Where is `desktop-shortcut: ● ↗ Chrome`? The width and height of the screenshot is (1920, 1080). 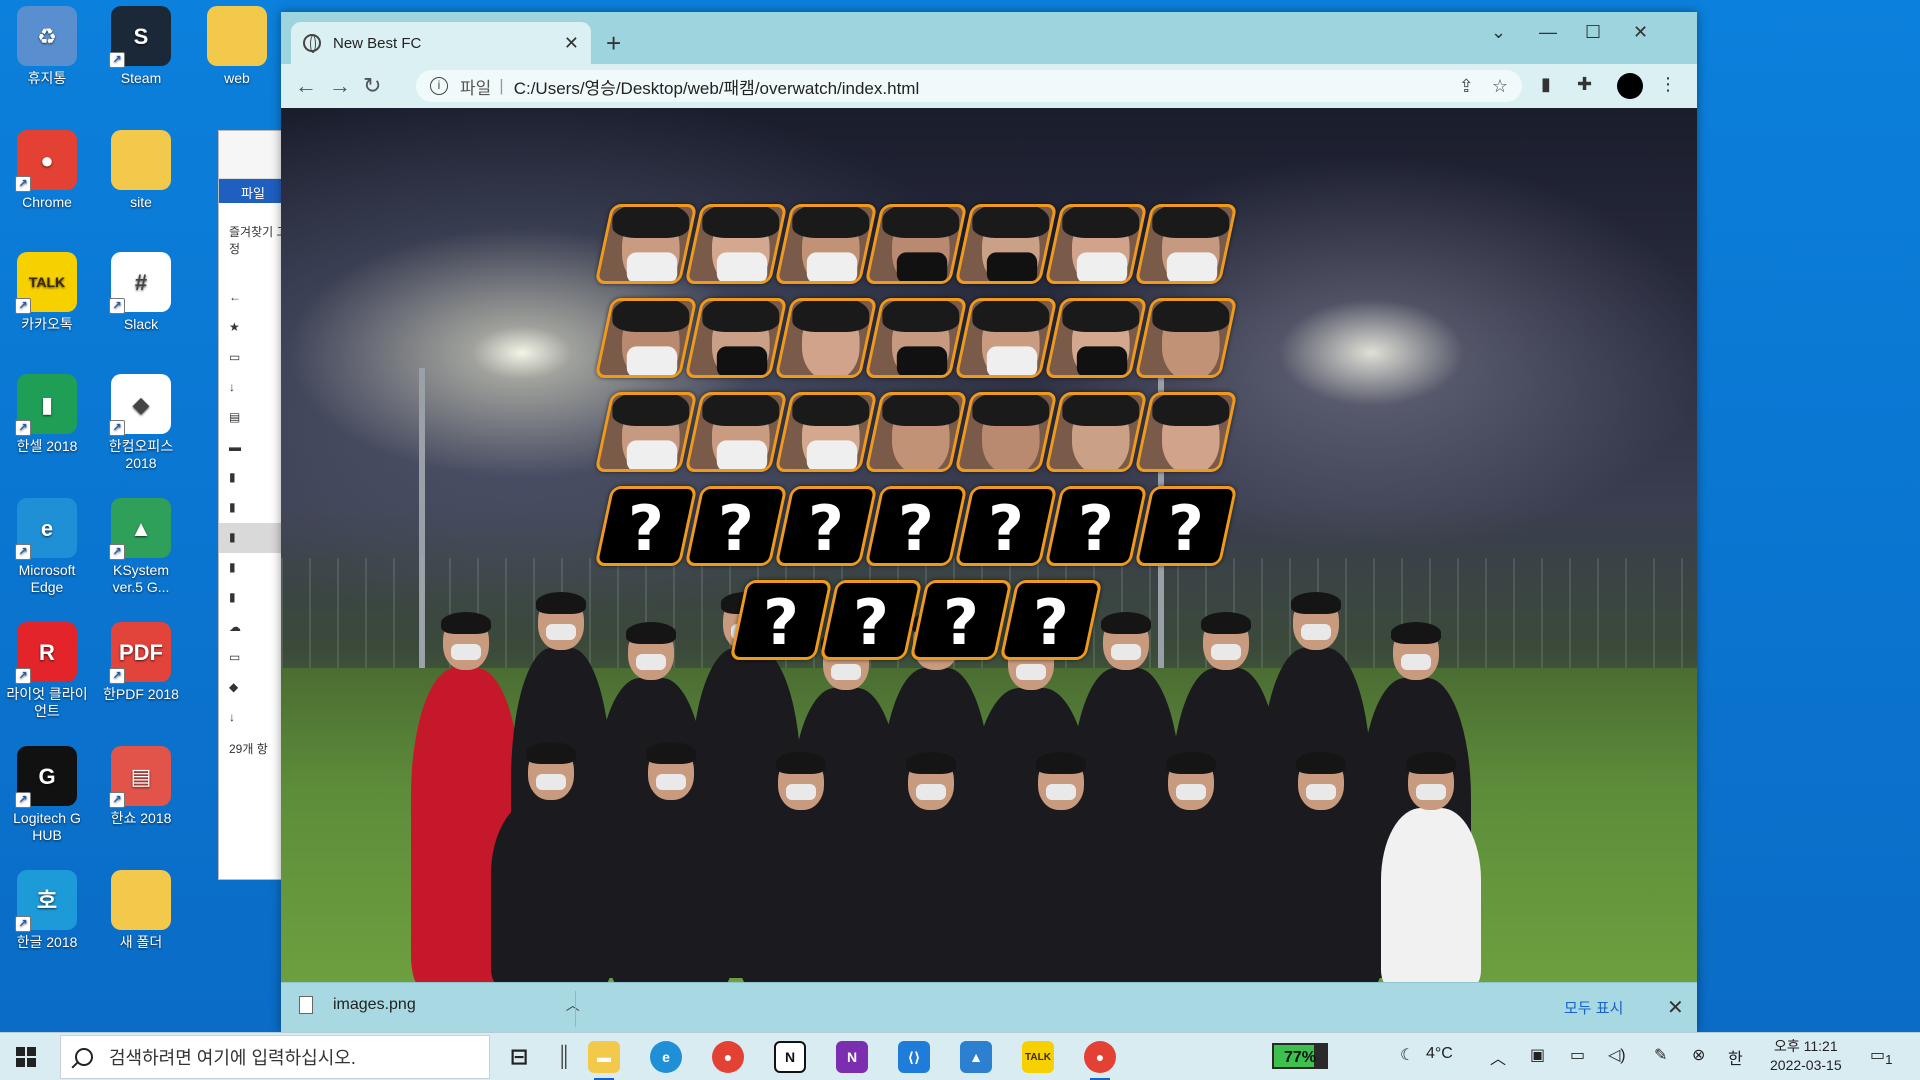
desktop-shortcut: ● ↗ Chrome is located at coordinates (47, 170).